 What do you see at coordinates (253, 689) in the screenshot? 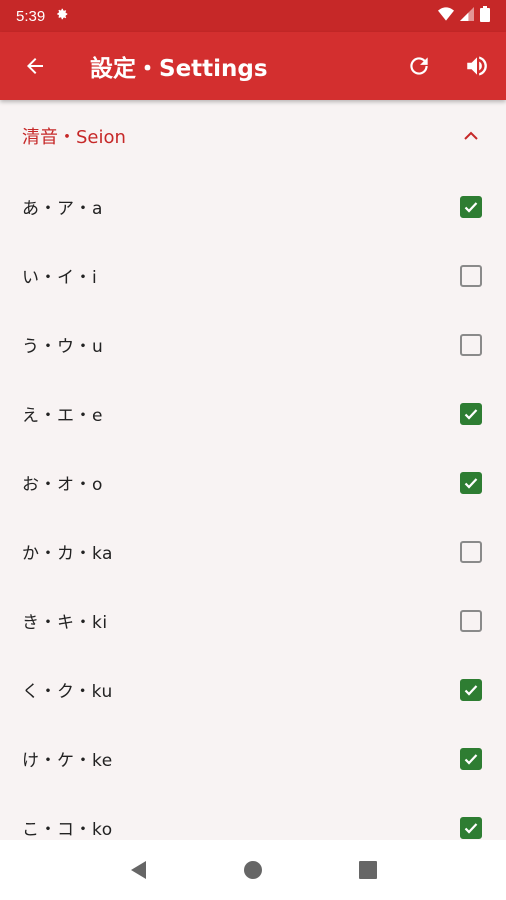
I see `list-item: く・ク・ku` at bounding box center [253, 689].